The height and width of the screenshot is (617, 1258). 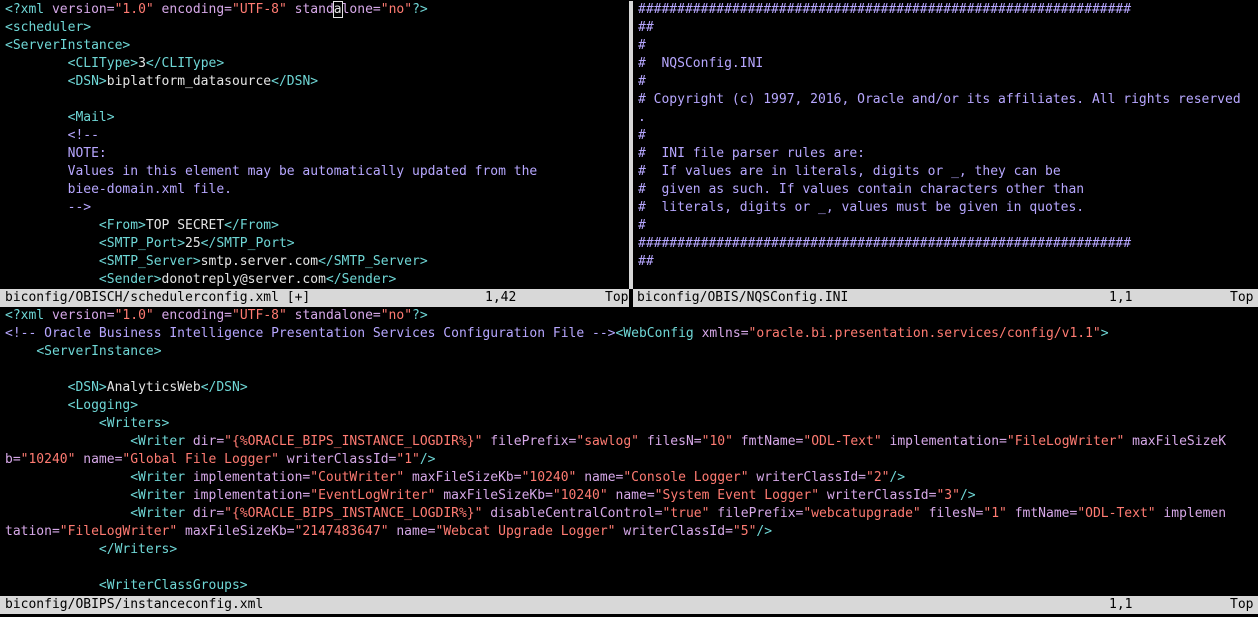 I want to click on code-token: version=, so click(x=83, y=9).